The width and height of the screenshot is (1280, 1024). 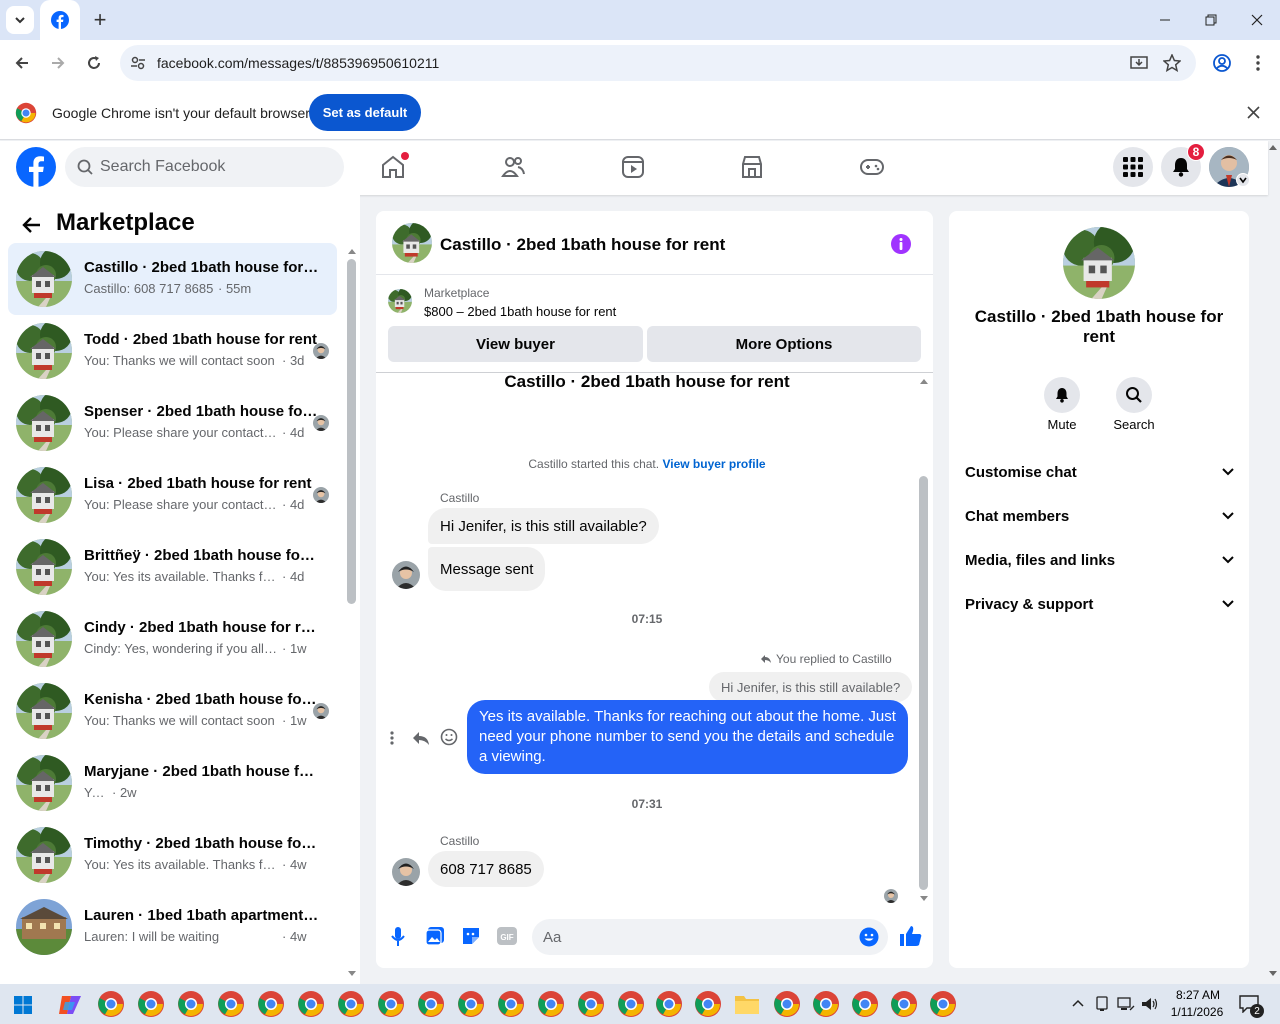 What do you see at coordinates (36, 167) in the screenshot?
I see `facebook-logo-icon` at bounding box center [36, 167].